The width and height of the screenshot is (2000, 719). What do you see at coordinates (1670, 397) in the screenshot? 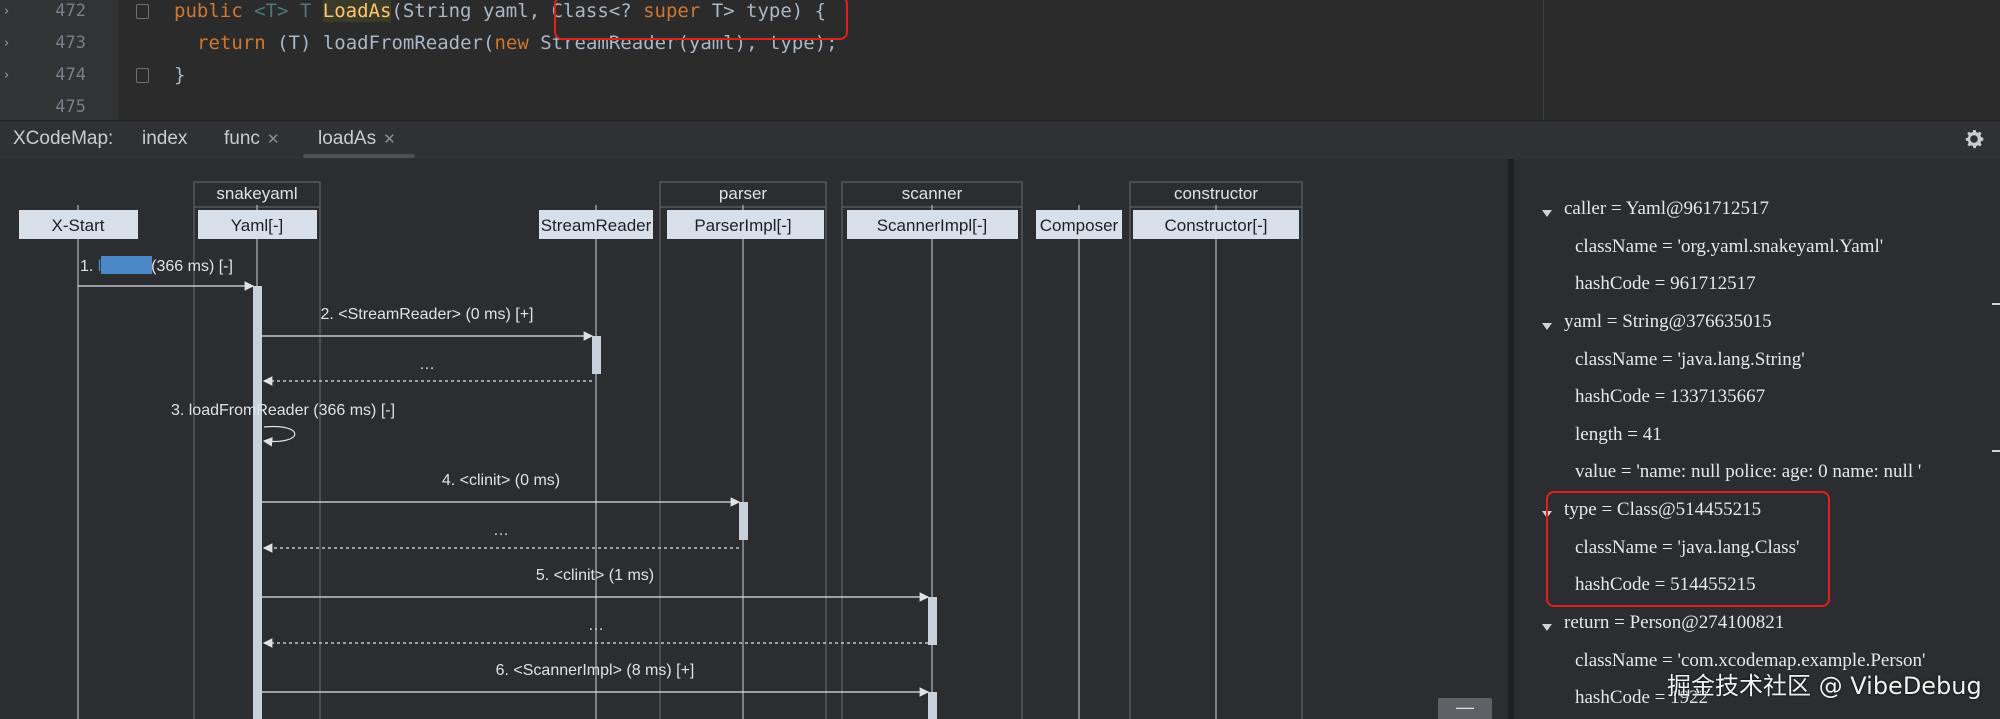
I see `field-hashcode: hashCode = 1337135667` at bounding box center [1670, 397].